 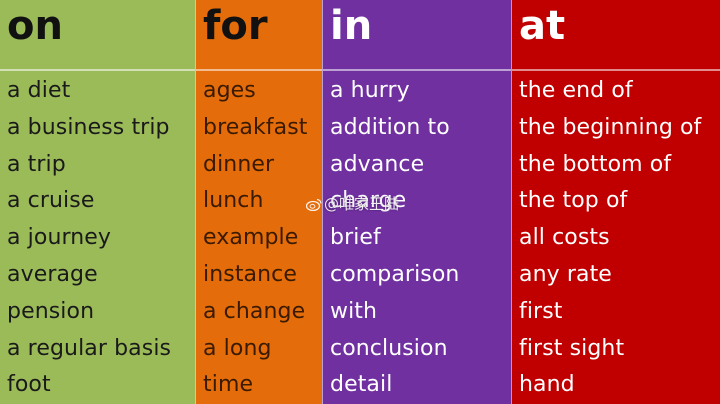 I want to click on list-item: pension, so click(x=51, y=311).